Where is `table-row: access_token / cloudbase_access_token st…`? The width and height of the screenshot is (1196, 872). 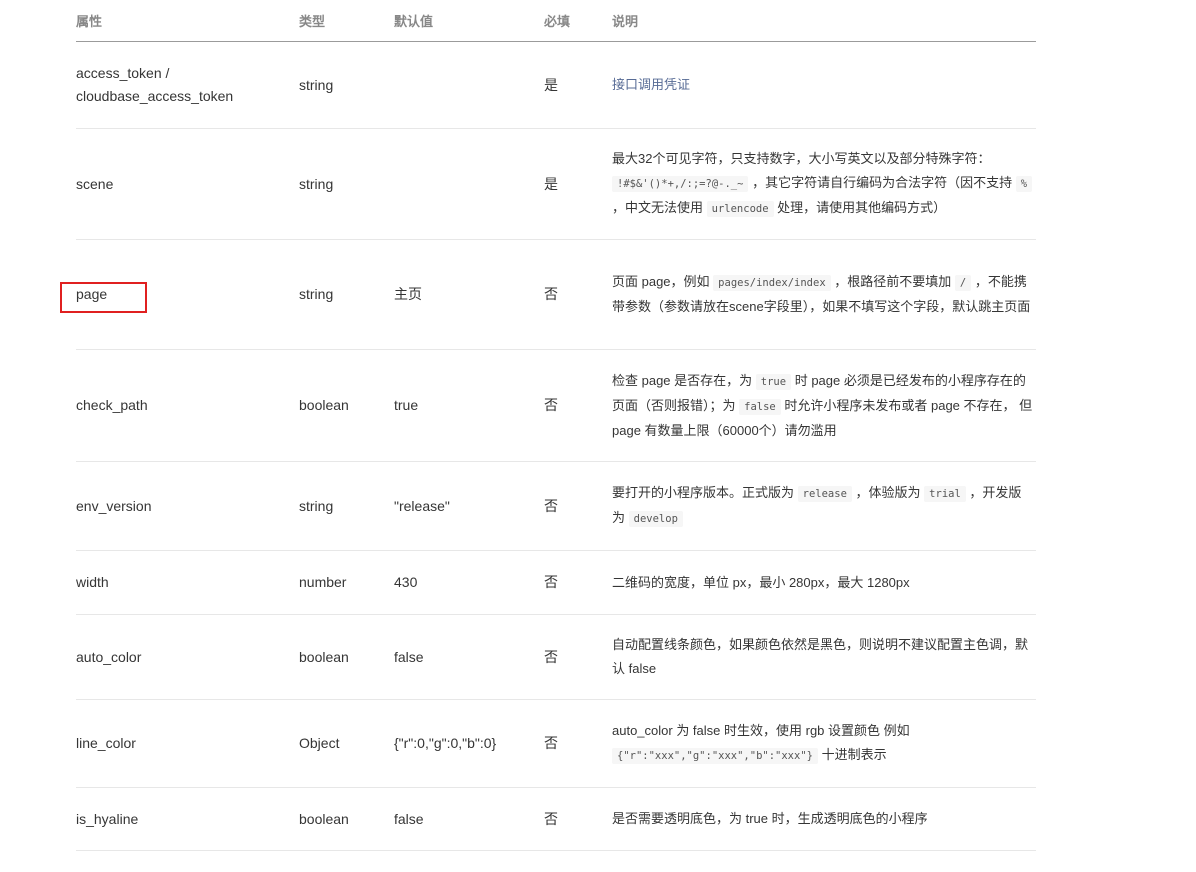
table-row: access_token / cloudbase_access_token st… is located at coordinates (556, 85).